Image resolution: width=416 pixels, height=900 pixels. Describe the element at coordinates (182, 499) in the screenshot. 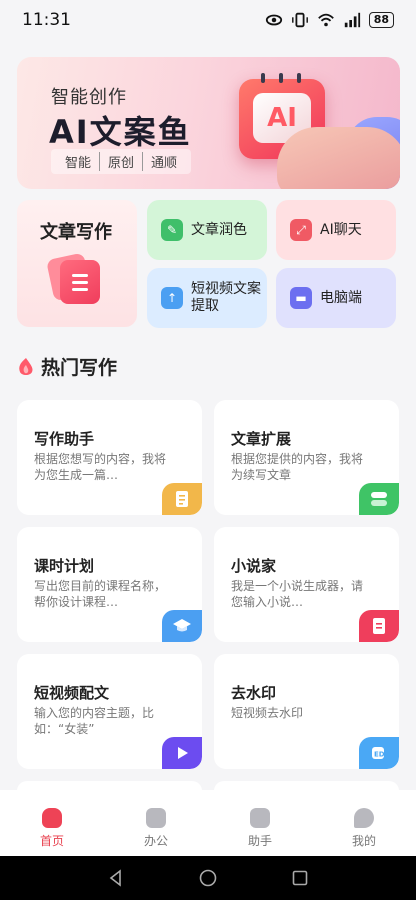

I see `doc-icon` at that location.